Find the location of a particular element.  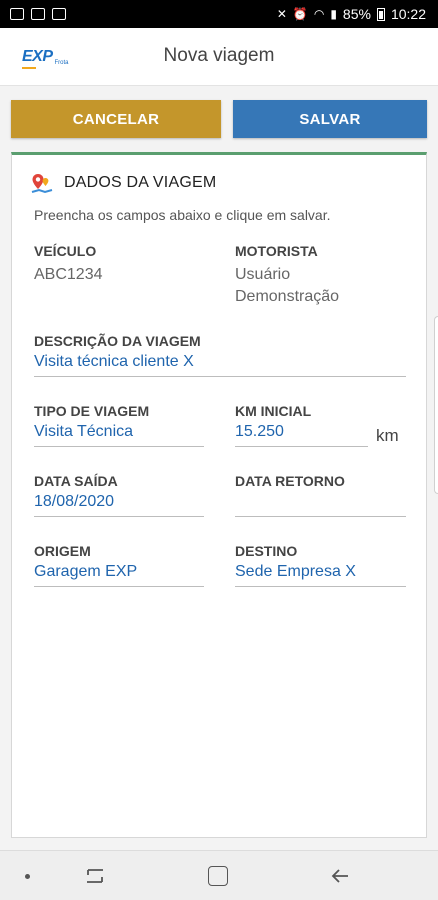

return-date-input is located at coordinates (320, 504).